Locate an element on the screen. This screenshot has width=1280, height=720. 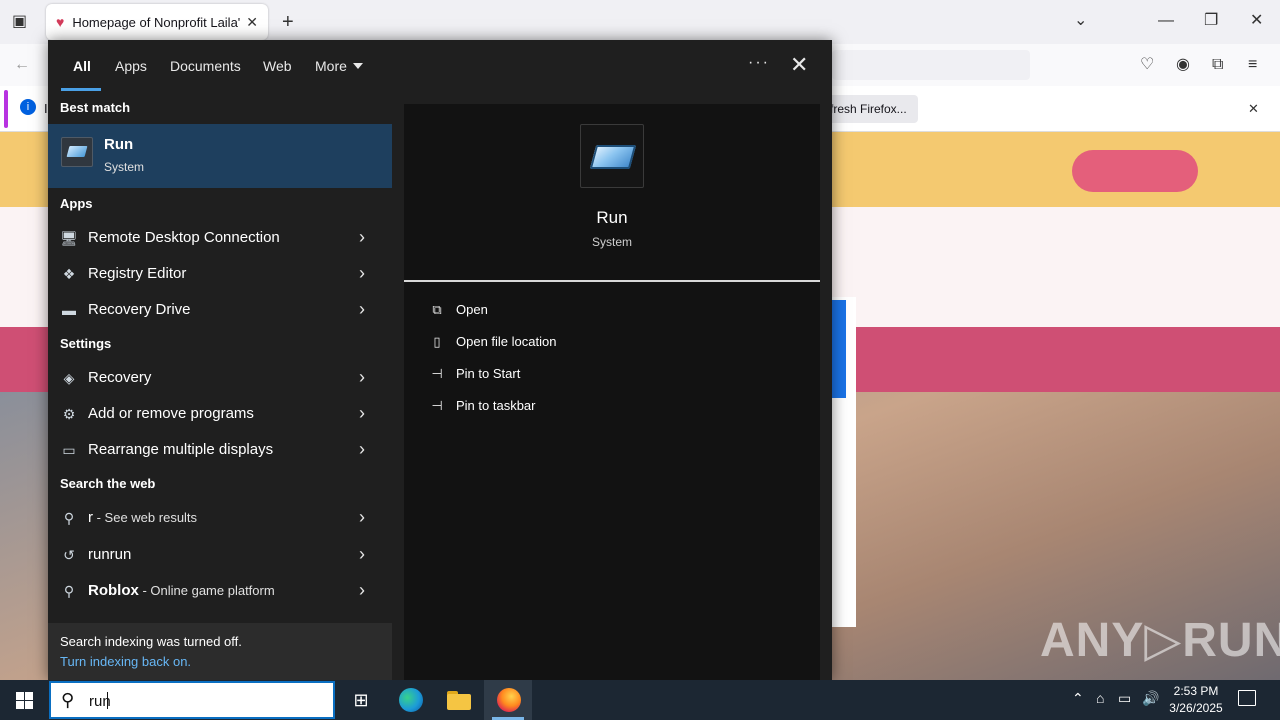
tab-close-icon: ✕ is located at coordinates (252, 22).